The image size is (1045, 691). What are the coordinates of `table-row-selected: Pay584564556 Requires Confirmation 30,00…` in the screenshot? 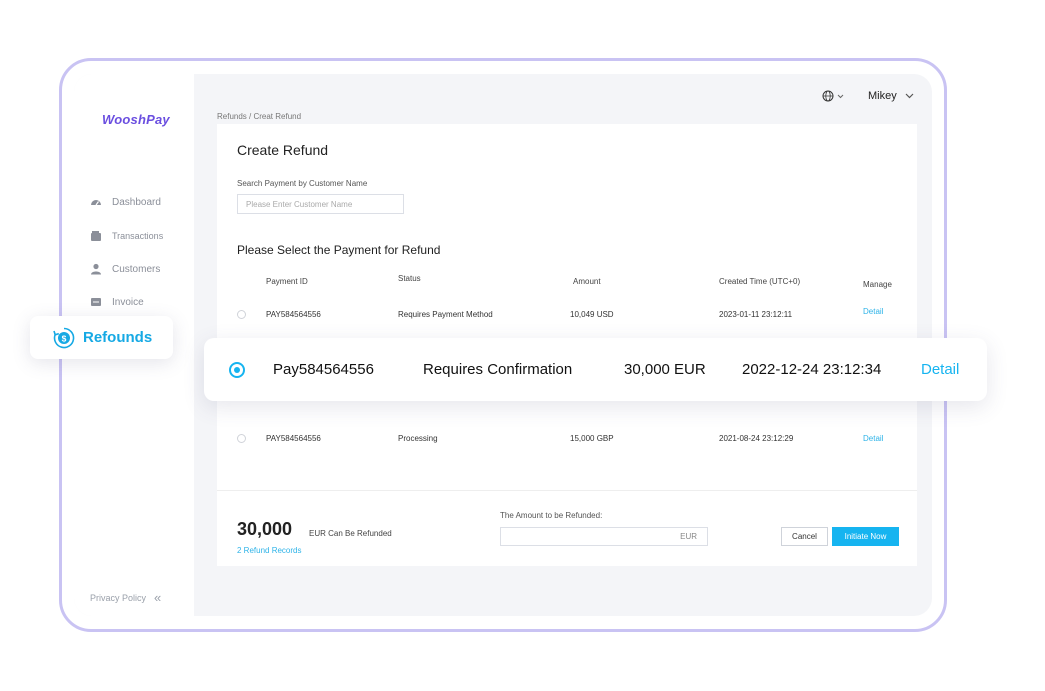 It's located at (595, 369).